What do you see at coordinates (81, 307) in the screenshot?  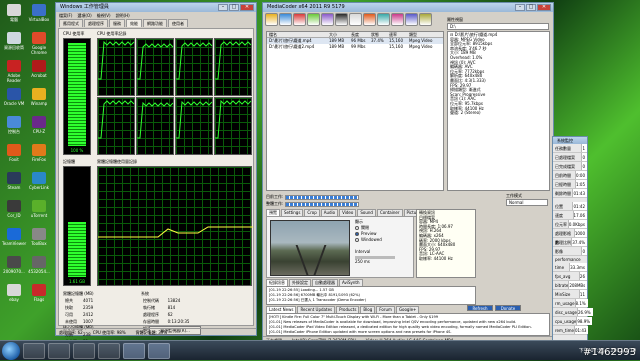 I see `physical-memory-row: 快取 2359` at bounding box center [81, 307].